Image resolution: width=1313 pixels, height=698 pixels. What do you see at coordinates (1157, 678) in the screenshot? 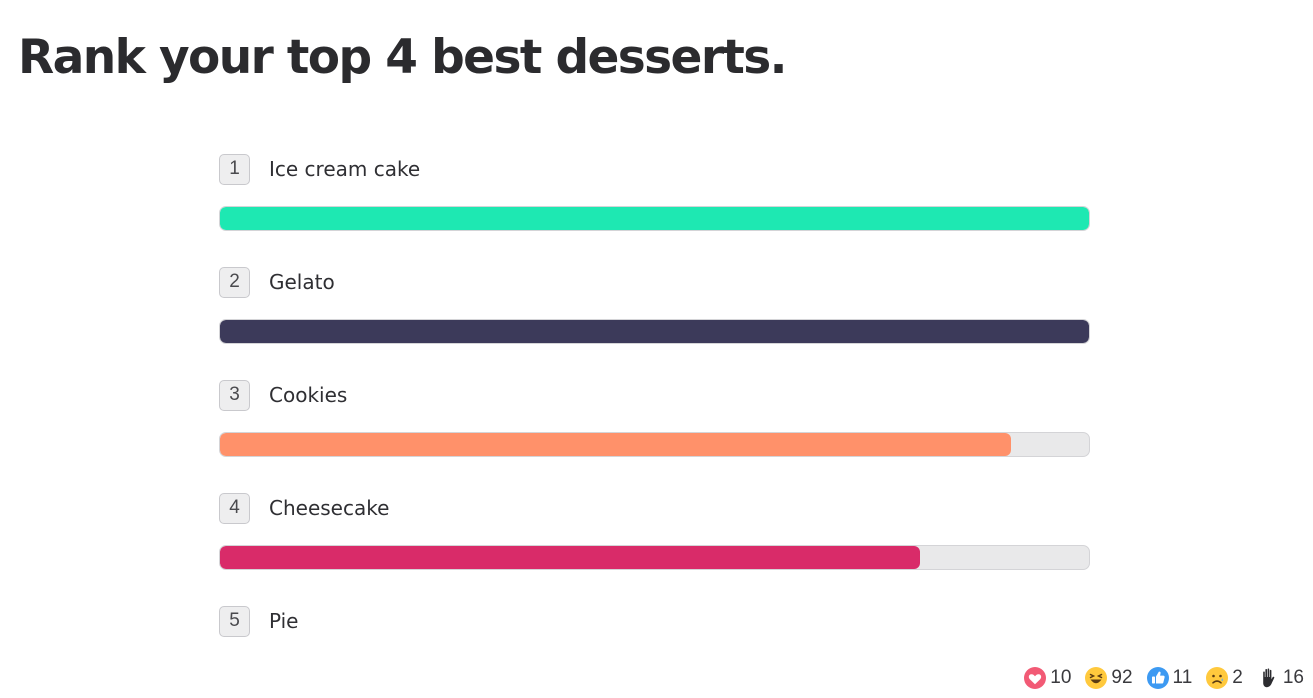
I see `thumbs-up-icon` at bounding box center [1157, 678].